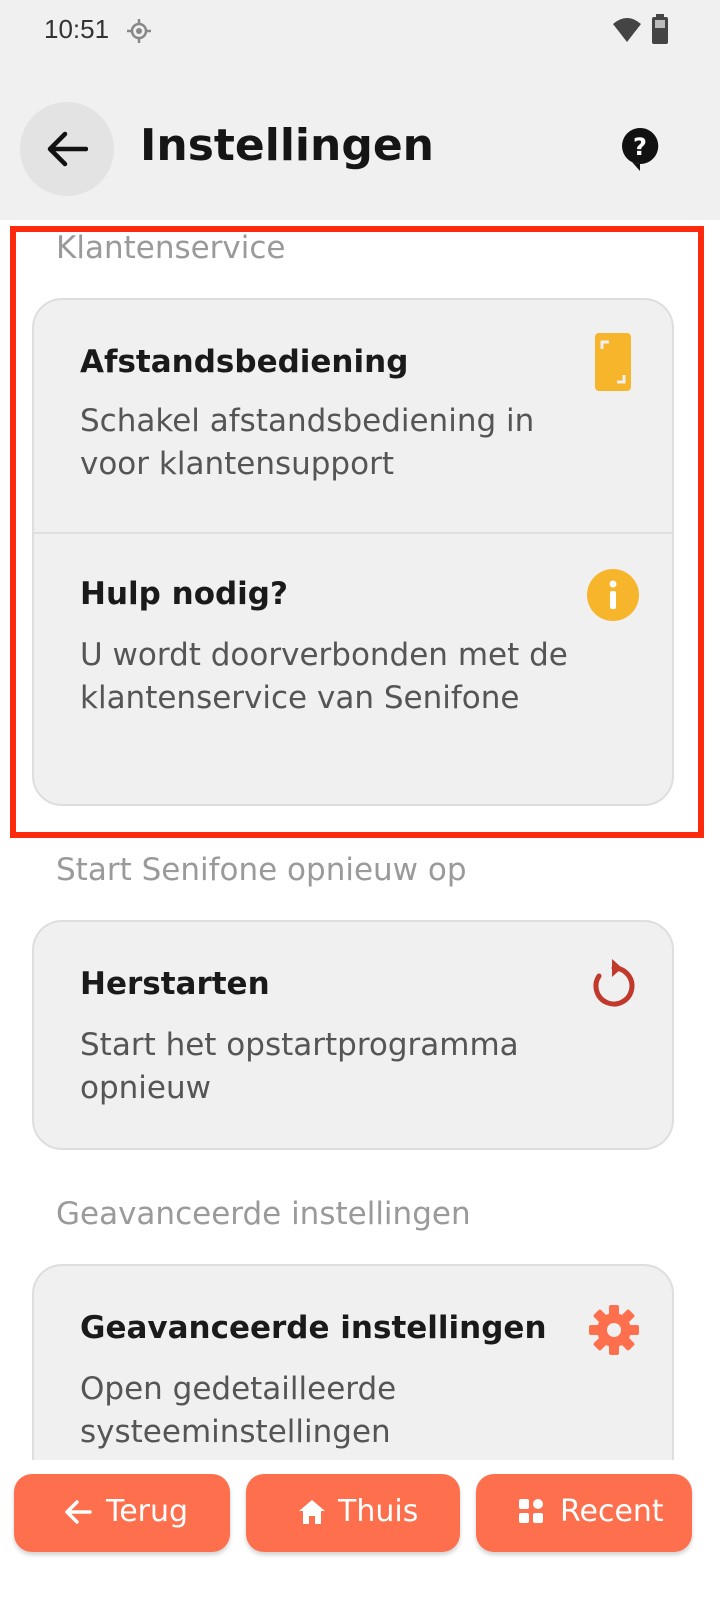 The height and width of the screenshot is (1600, 720). What do you see at coordinates (627, 30) in the screenshot?
I see `wifi-icon` at bounding box center [627, 30].